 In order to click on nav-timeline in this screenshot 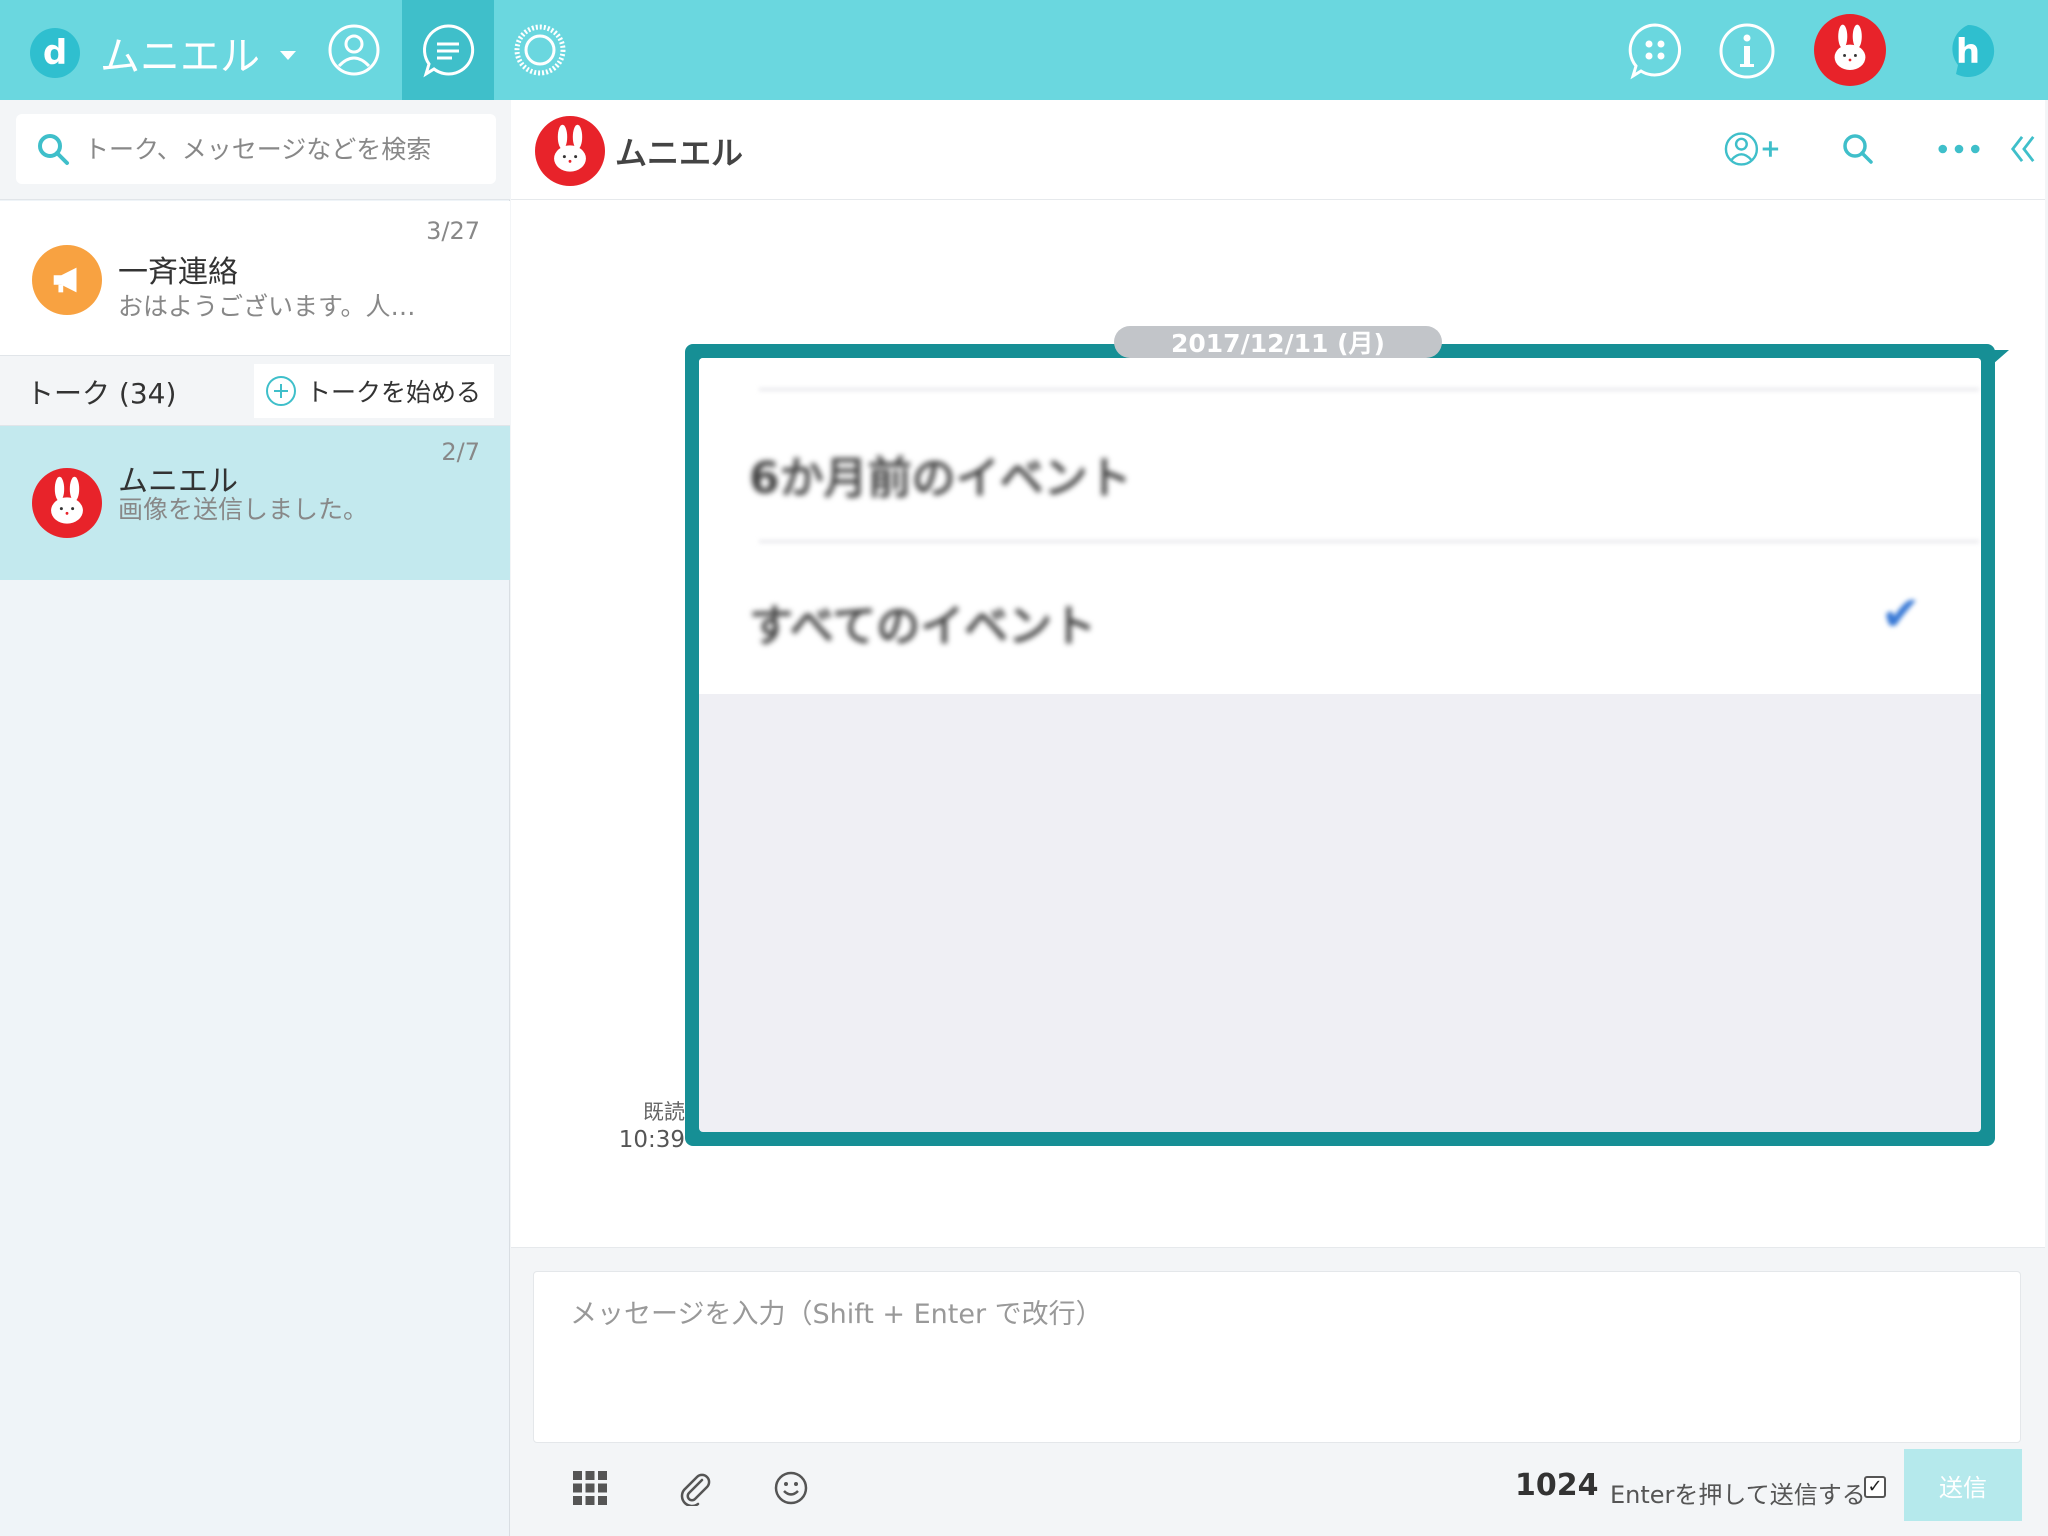, I will do `click(540, 50)`.